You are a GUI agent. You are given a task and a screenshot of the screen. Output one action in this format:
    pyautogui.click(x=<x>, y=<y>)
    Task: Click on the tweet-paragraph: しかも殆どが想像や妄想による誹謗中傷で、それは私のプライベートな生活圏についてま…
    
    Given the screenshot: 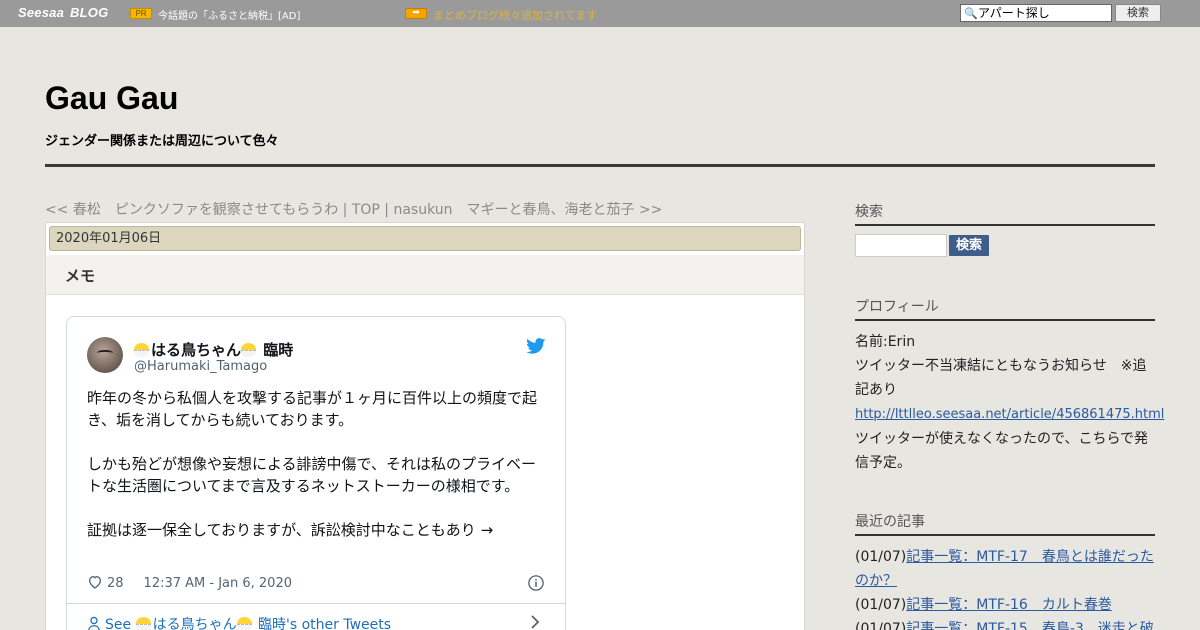 What is the action you would take?
    pyautogui.click(x=311, y=475)
    